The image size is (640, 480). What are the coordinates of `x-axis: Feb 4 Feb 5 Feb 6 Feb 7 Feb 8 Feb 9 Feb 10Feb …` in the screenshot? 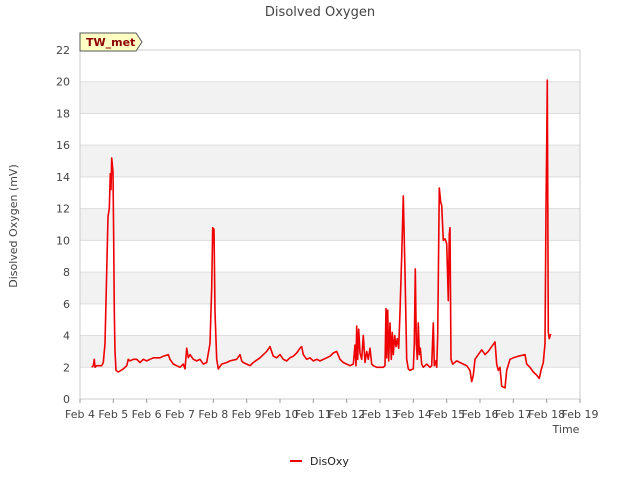 It's located at (331, 410).